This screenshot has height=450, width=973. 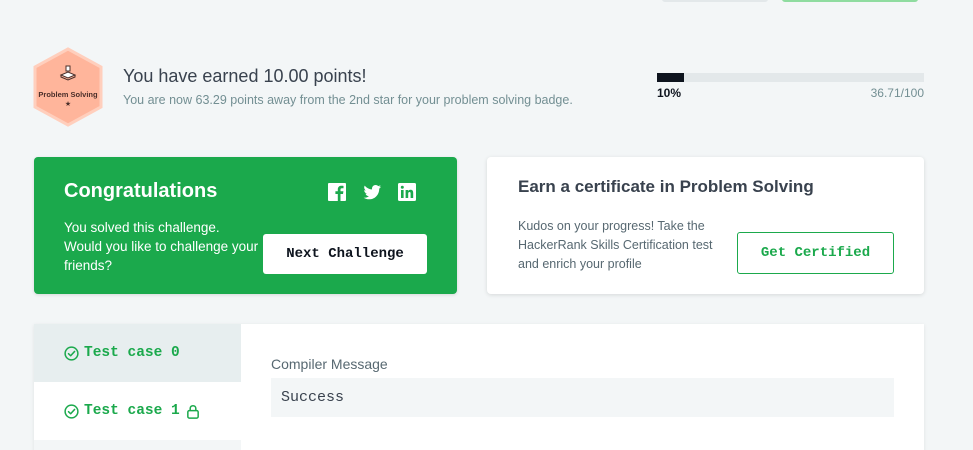 What do you see at coordinates (815, 253) in the screenshot?
I see `get-certified-button: Get Certified` at bounding box center [815, 253].